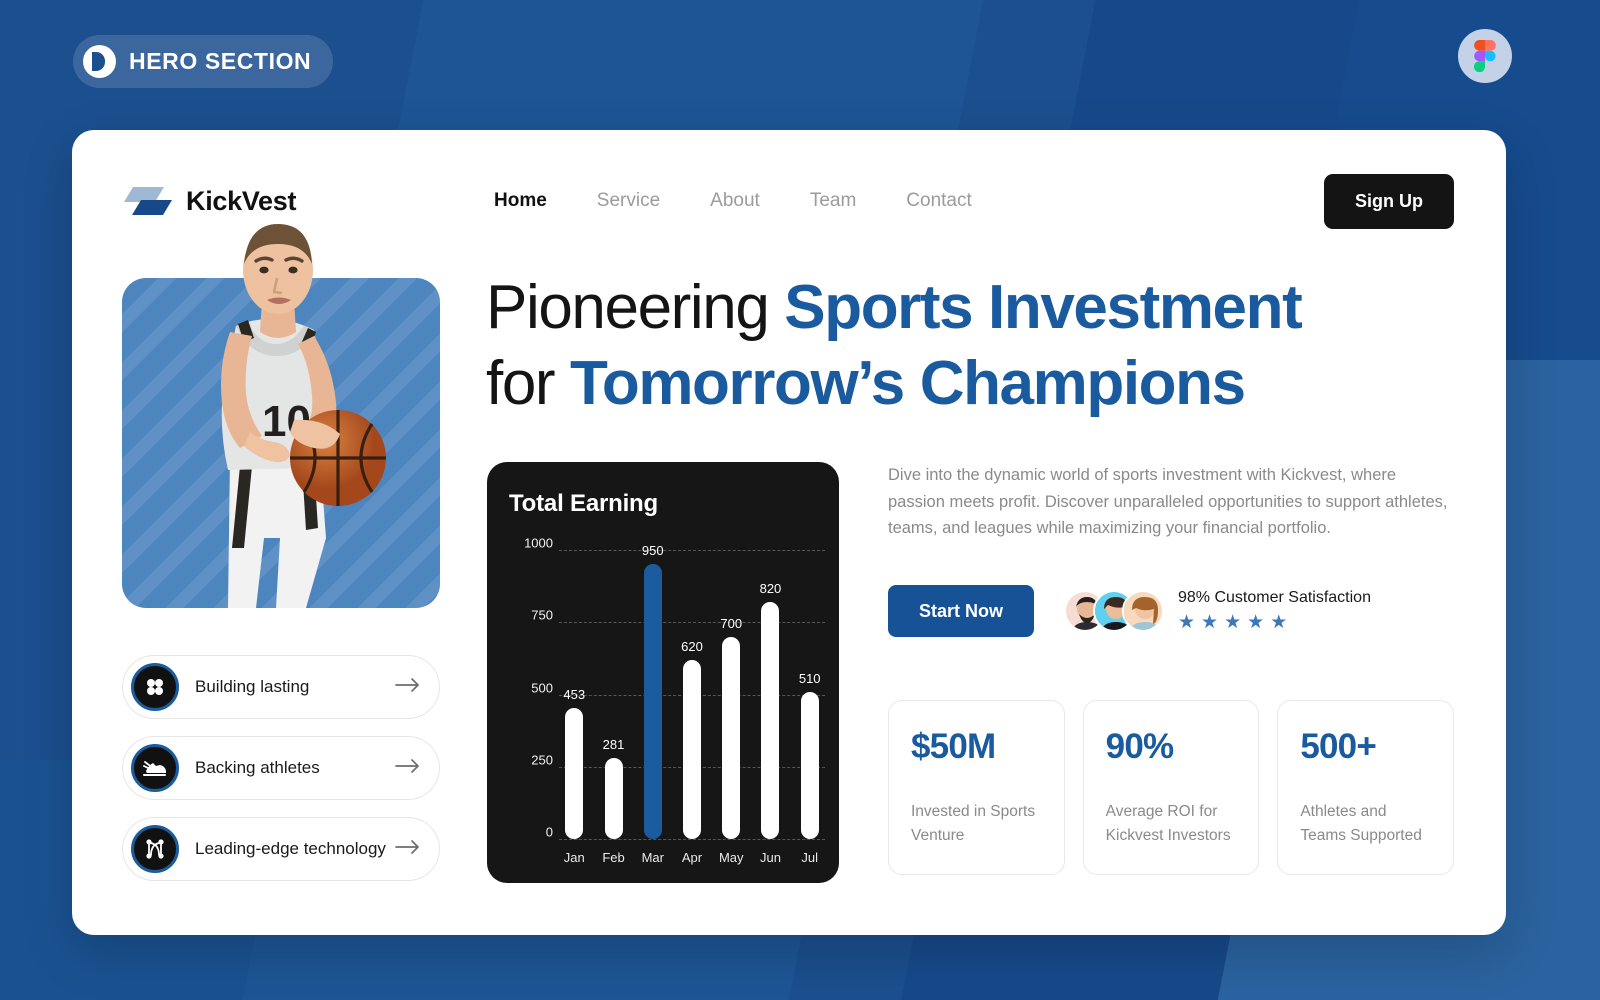 The width and height of the screenshot is (1600, 1000). I want to click on chart-bar-column: 510, so click(809, 694).